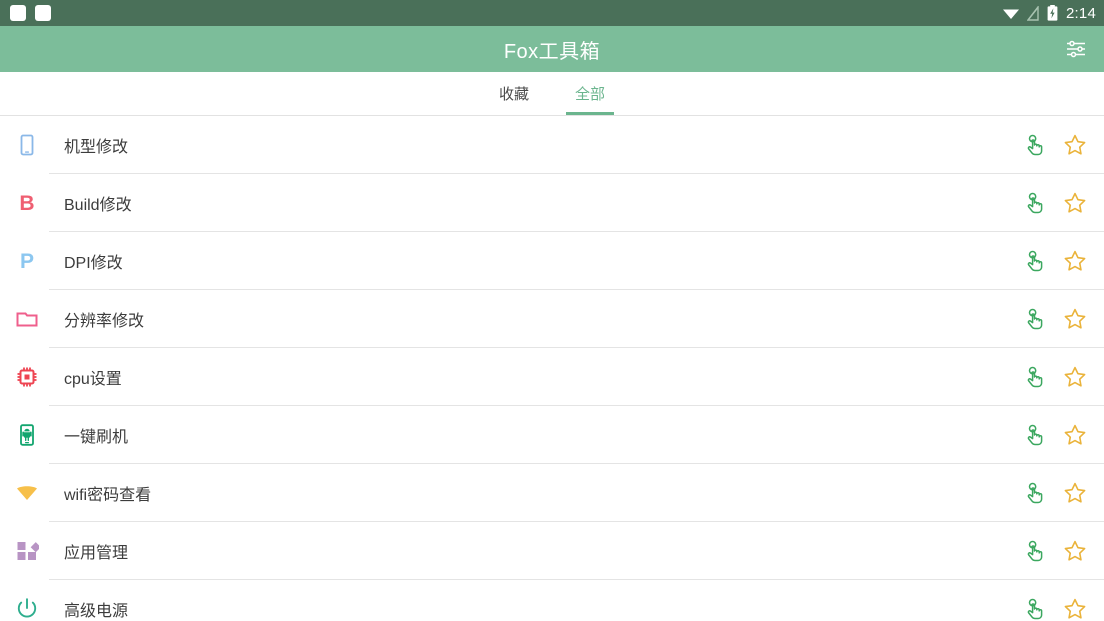 The image size is (1104, 621). I want to click on tool-list-item-label: 一键刷机, so click(96, 437).